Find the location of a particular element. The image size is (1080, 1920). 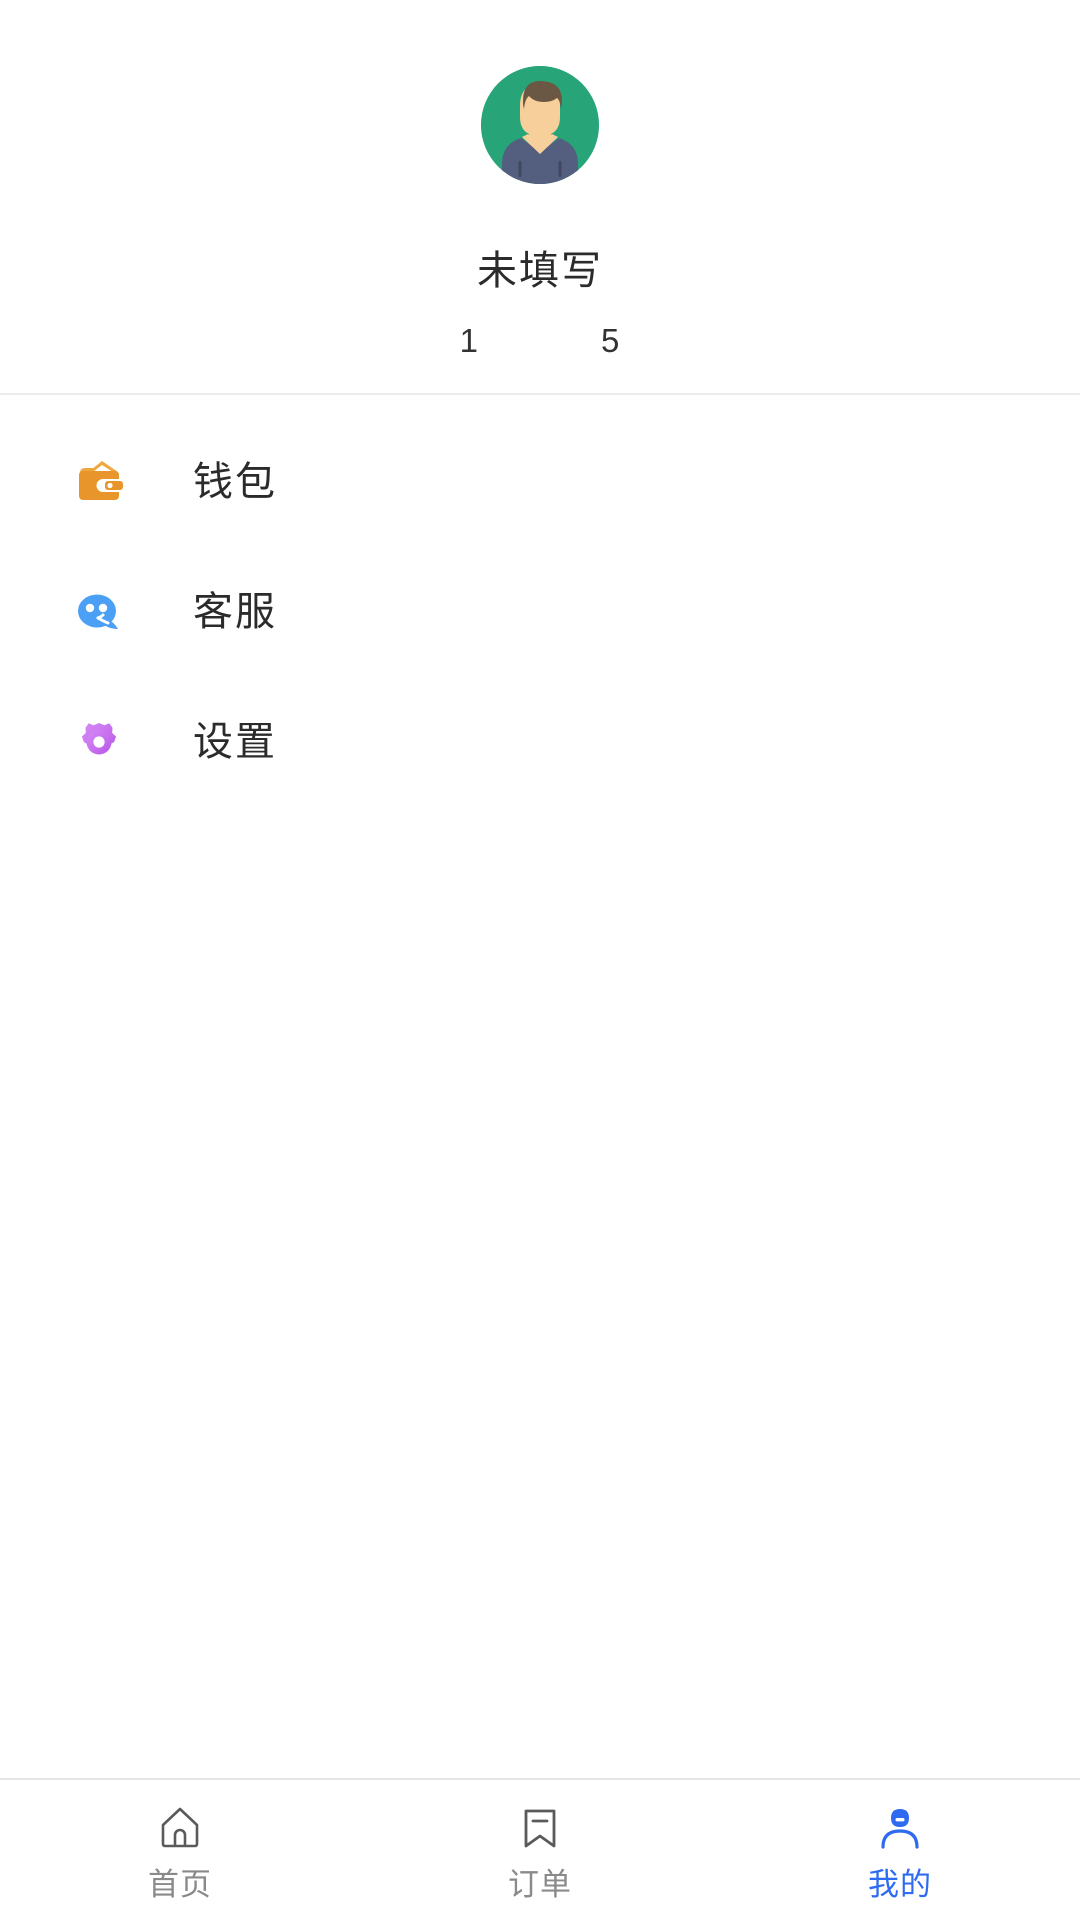

gear-icon is located at coordinates (99, 742).